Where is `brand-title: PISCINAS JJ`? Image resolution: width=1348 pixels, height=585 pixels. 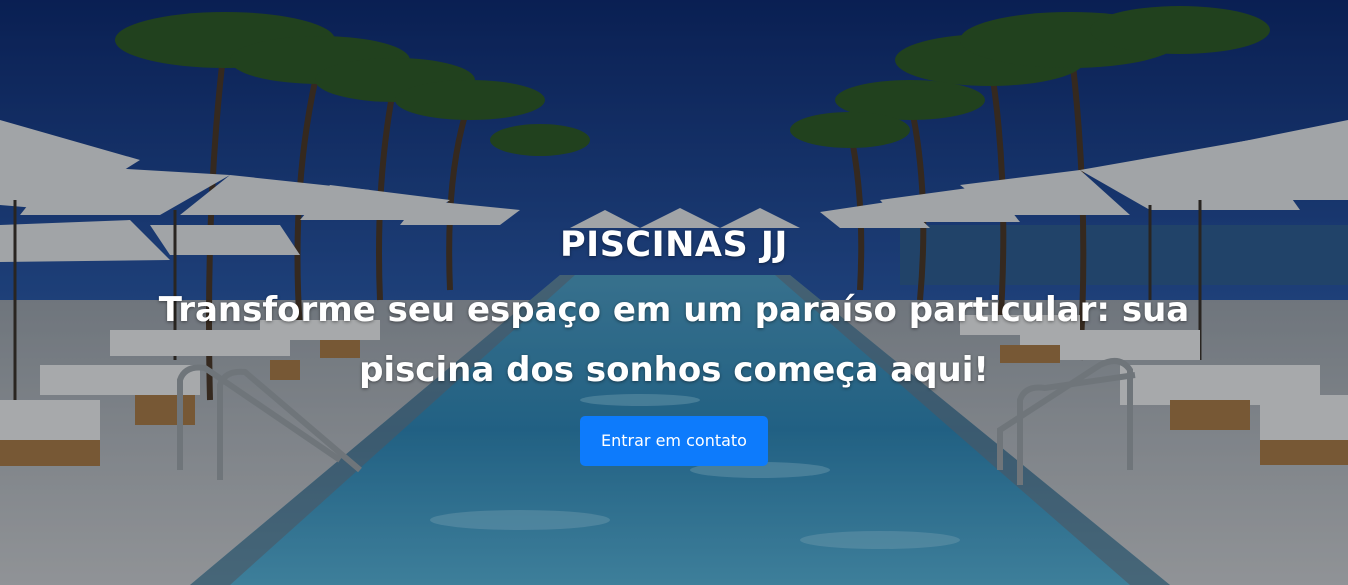
brand-title: PISCINAS JJ is located at coordinates (674, 245).